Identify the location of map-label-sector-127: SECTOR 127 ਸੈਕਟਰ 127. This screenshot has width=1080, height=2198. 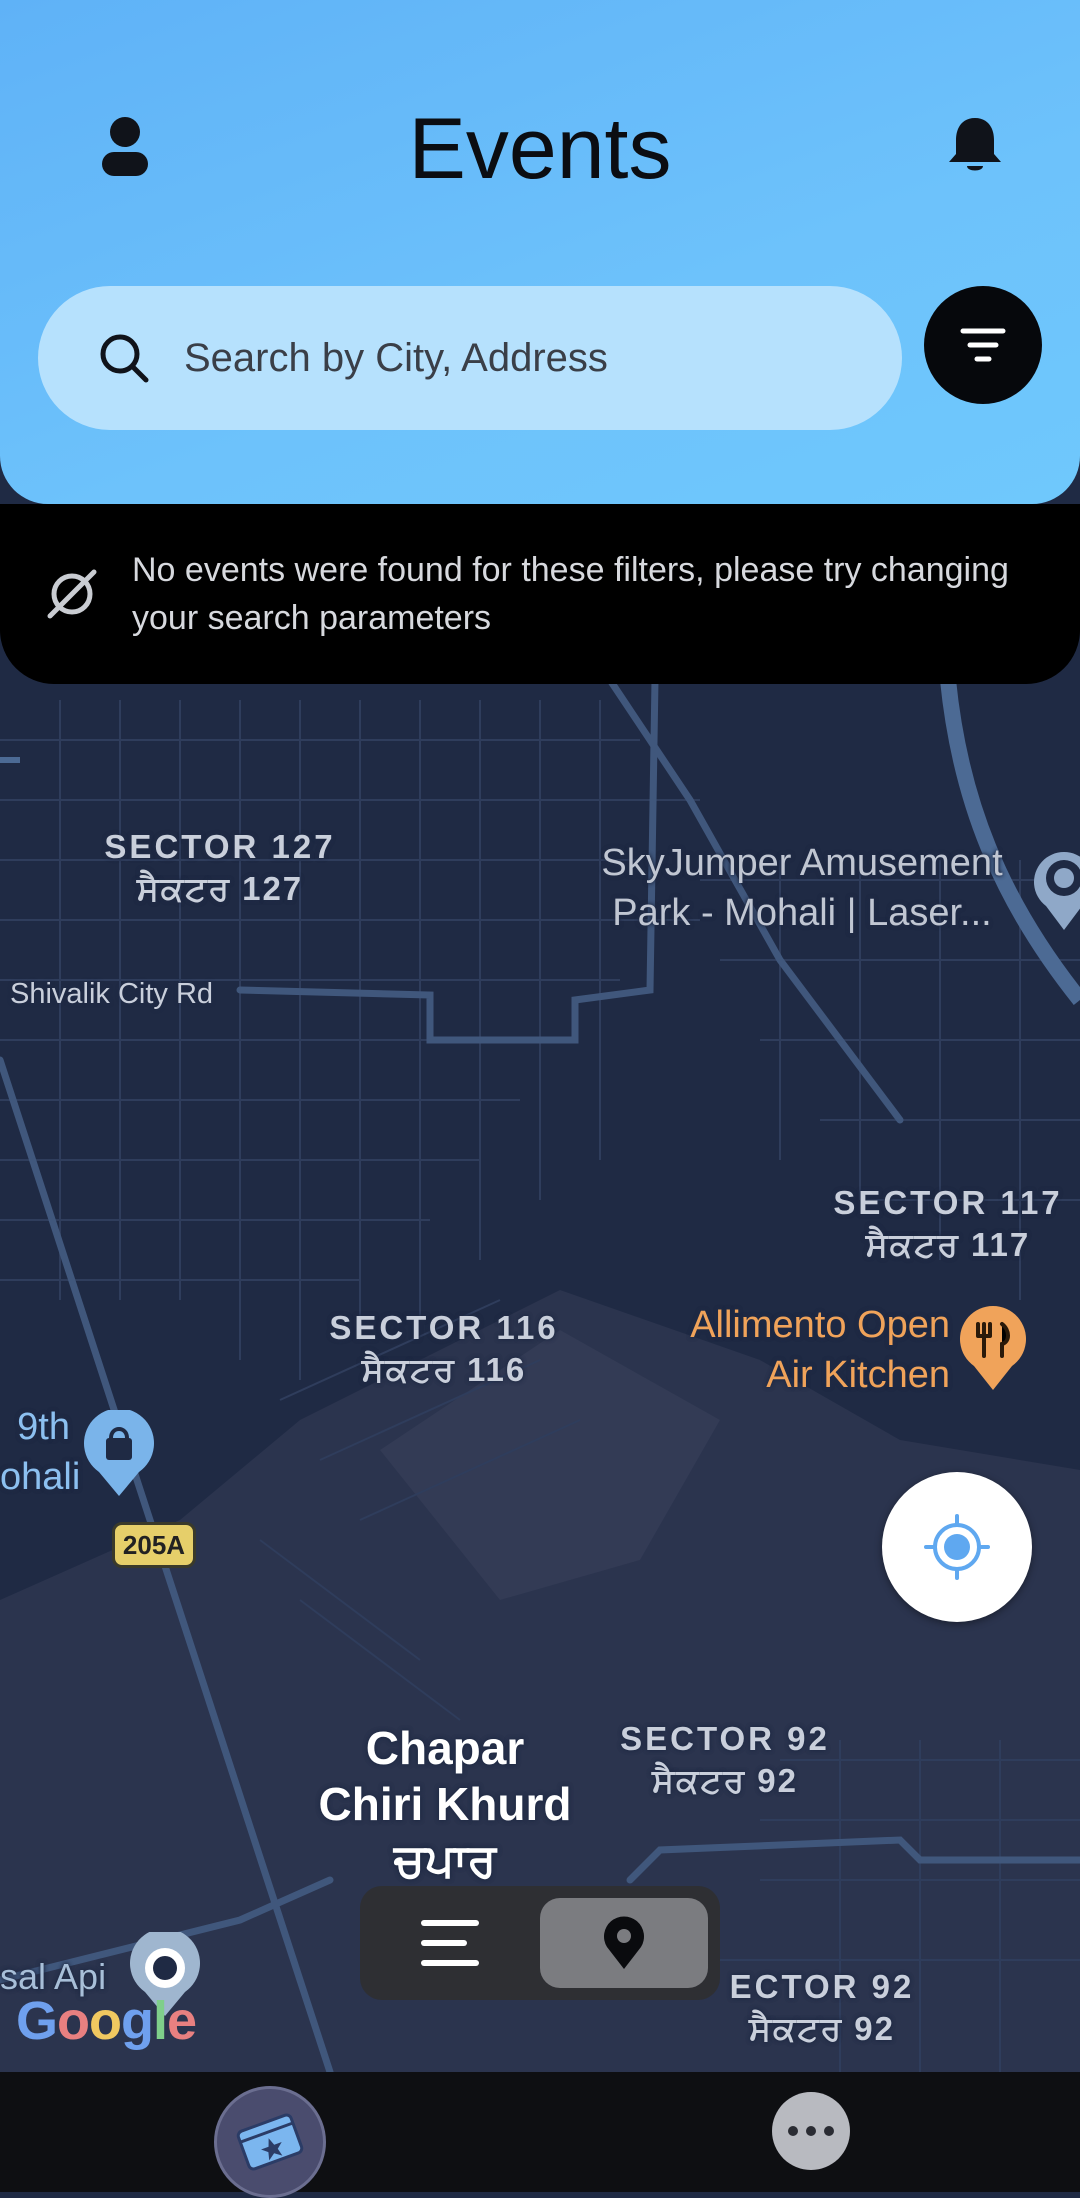
(220, 868).